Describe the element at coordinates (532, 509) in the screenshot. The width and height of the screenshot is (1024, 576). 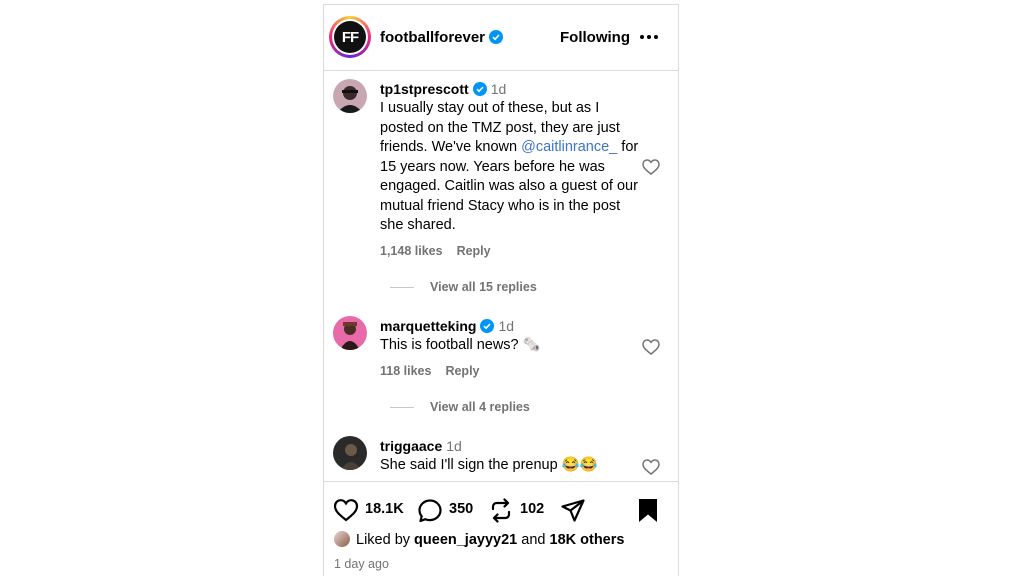
I see `repost-count: 102` at that location.